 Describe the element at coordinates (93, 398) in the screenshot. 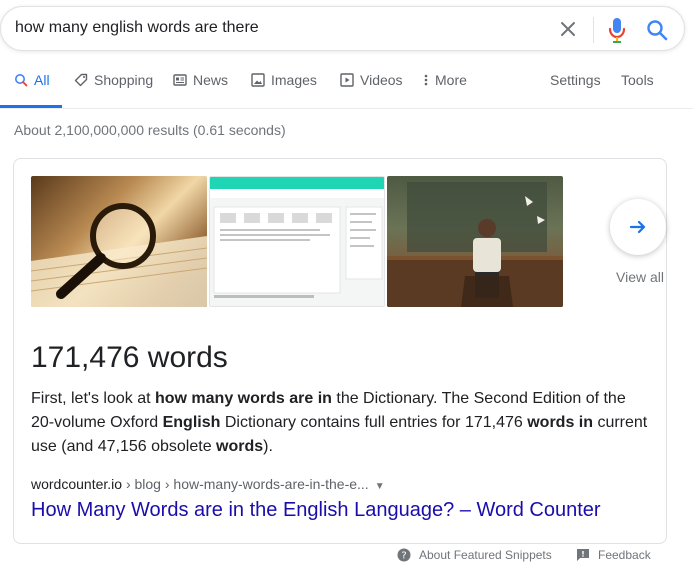

I see `snippet-text-part: First, let's look at` at that location.